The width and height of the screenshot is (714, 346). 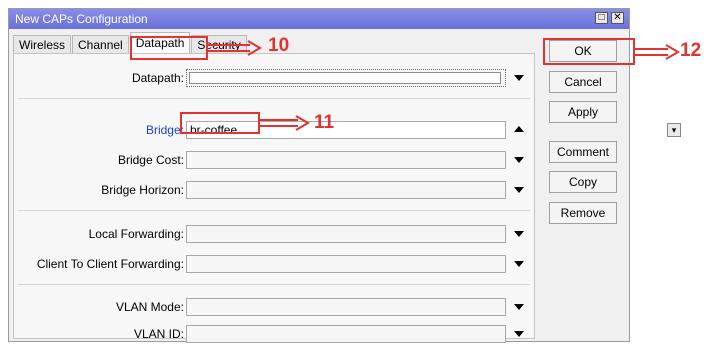 What do you see at coordinates (158, 334) in the screenshot?
I see `vlan-id-label: VLAN ID:` at bounding box center [158, 334].